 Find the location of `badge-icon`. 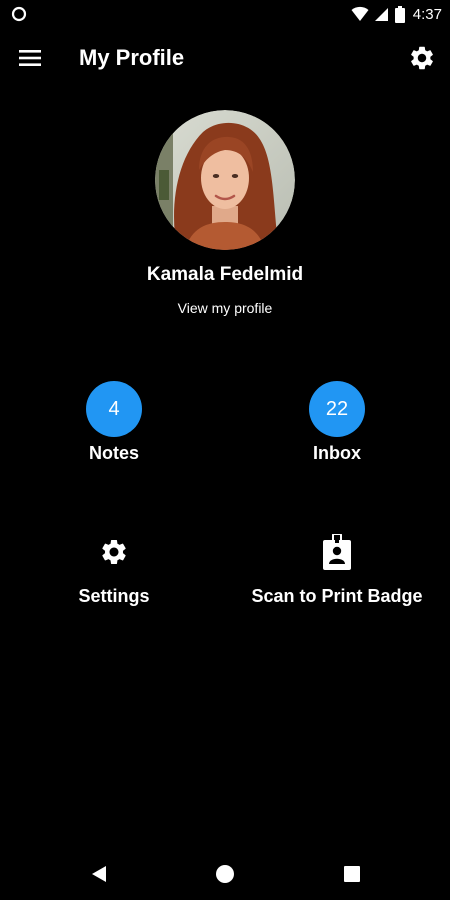

badge-icon is located at coordinates (337, 553).